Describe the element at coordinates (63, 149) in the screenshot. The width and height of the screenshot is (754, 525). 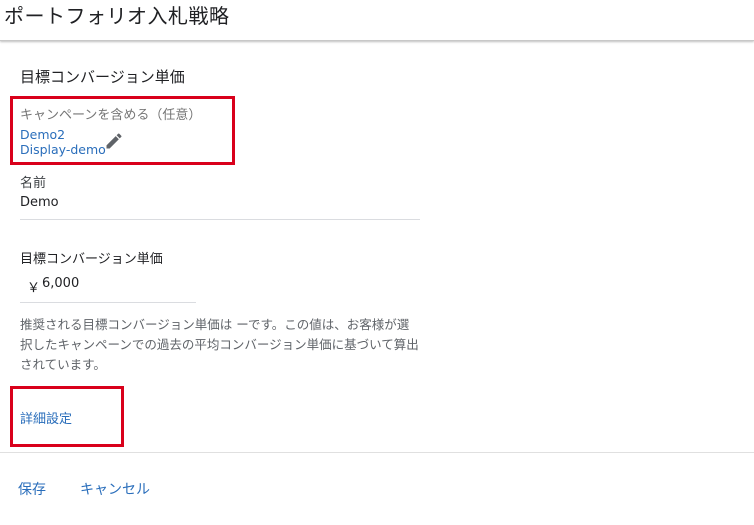
I see `campaign-link-display-demo: Display-demo` at that location.